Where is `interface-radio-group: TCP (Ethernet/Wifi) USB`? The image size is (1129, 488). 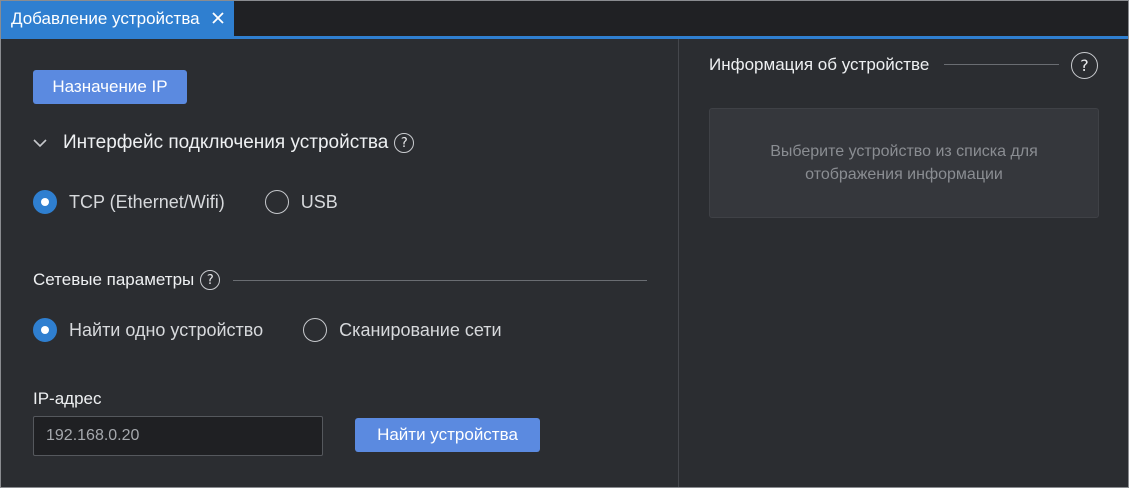 interface-radio-group: TCP (Ethernet/Wifi) USB is located at coordinates (205, 202).